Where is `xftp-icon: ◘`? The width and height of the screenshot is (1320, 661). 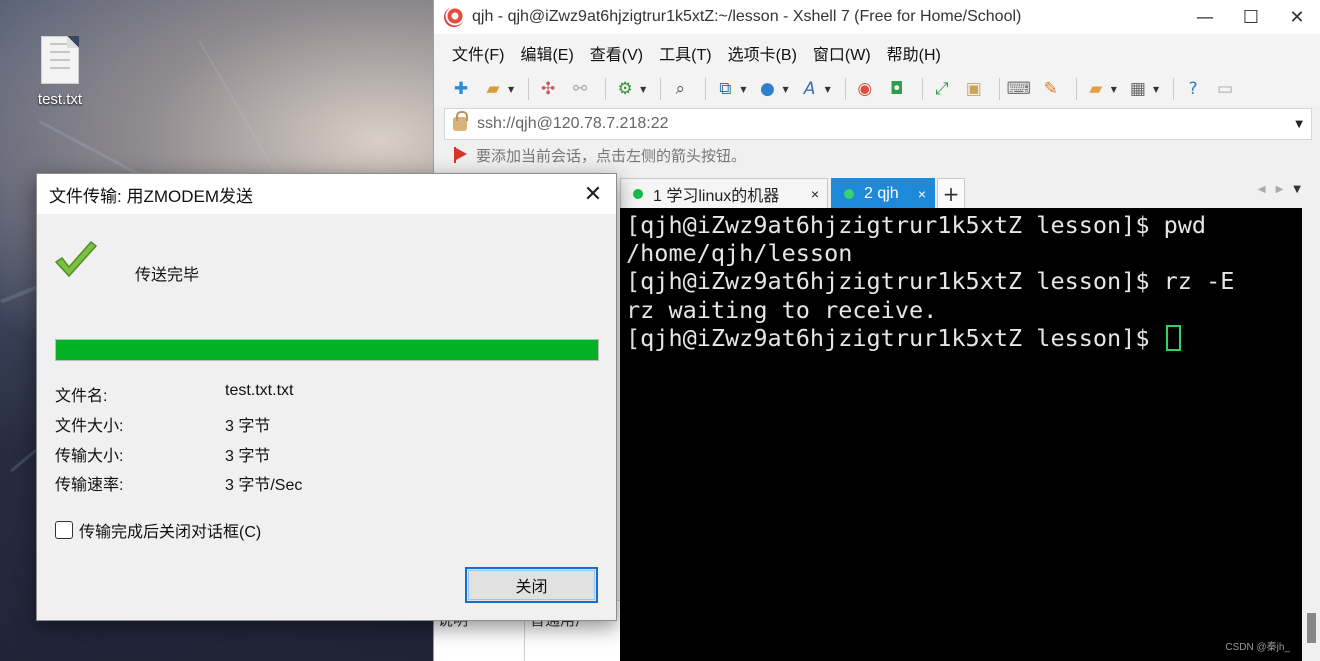 xftp-icon: ◘ is located at coordinates (897, 89).